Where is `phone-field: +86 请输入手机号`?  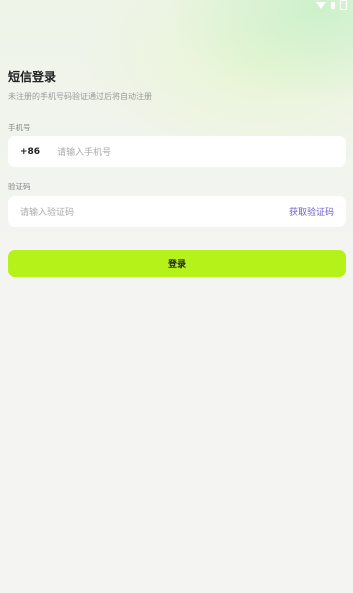
phone-field: +86 请输入手机号 is located at coordinates (177, 151).